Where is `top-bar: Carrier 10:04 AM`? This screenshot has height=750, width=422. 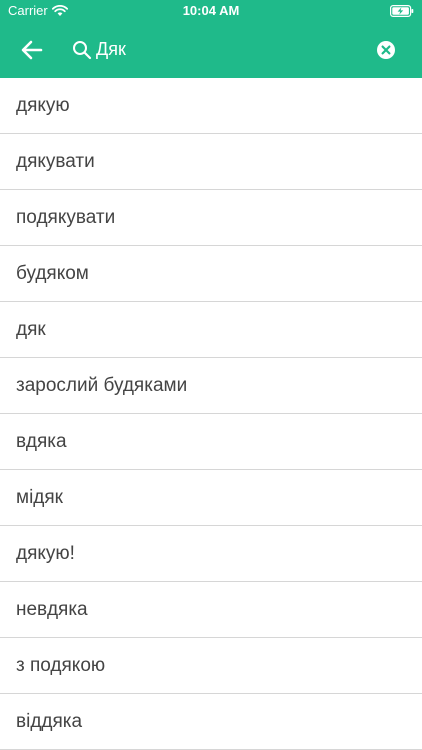
top-bar: Carrier 10:04 AM is located at coordinates (211, 39).